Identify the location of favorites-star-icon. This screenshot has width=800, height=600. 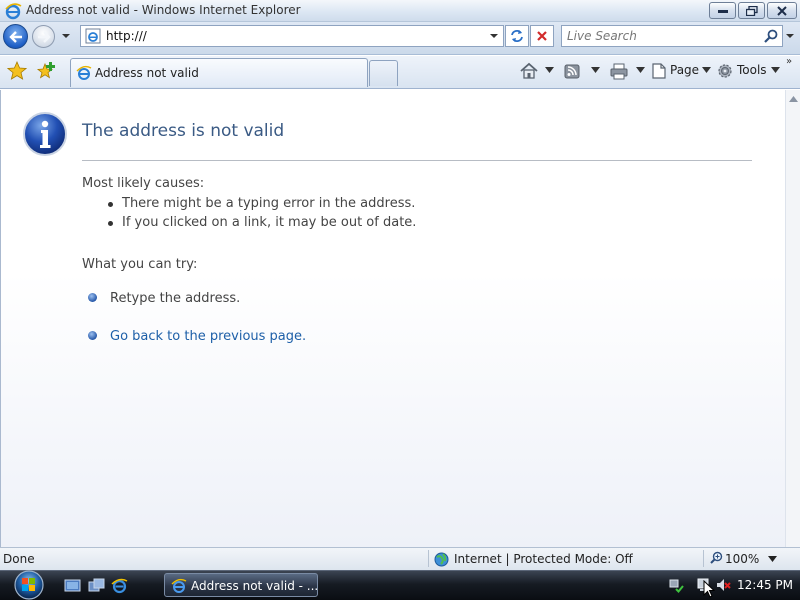
(17, 71).